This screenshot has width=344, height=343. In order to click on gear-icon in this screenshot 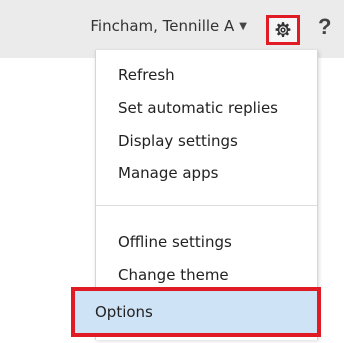, I will do `click(283, 29)`.